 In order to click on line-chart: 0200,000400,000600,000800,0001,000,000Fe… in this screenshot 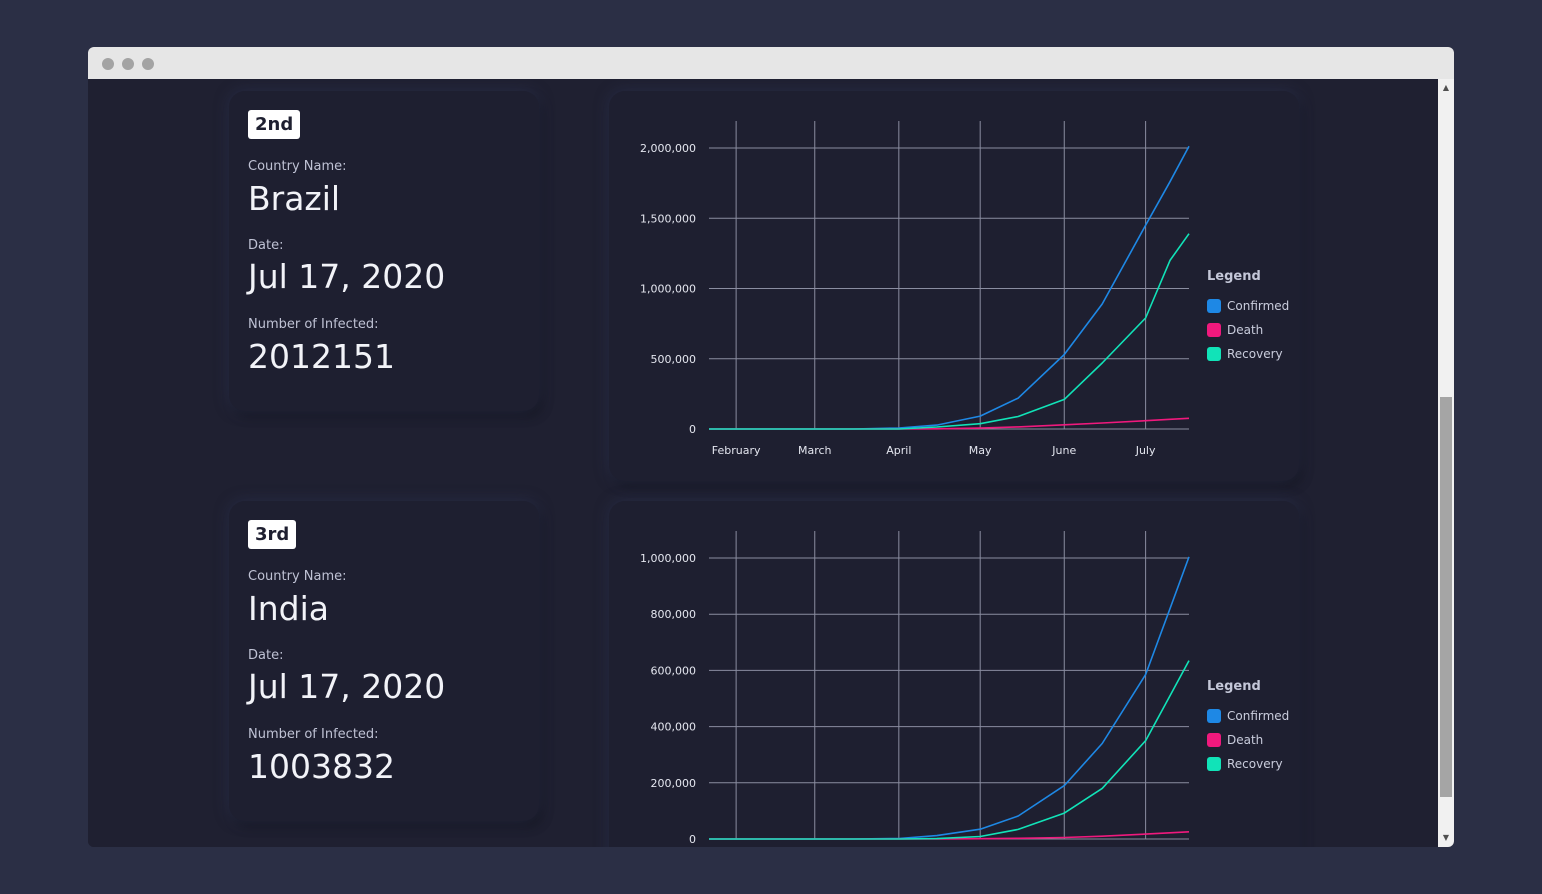, I will do `click(915, 688)`.